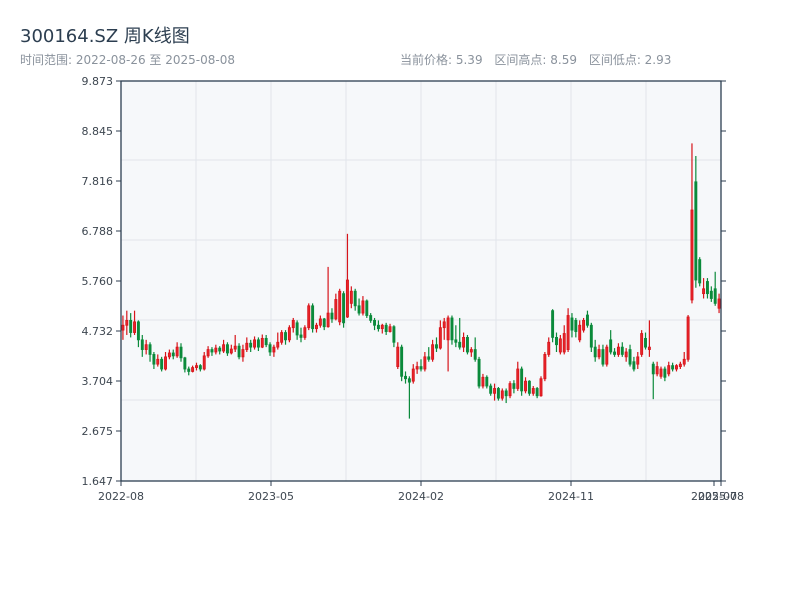  What do you see at coordinates (721, 496) in the screenshot?
I see `x-tick-label: 2025-08` at bounding box center [721, 496].